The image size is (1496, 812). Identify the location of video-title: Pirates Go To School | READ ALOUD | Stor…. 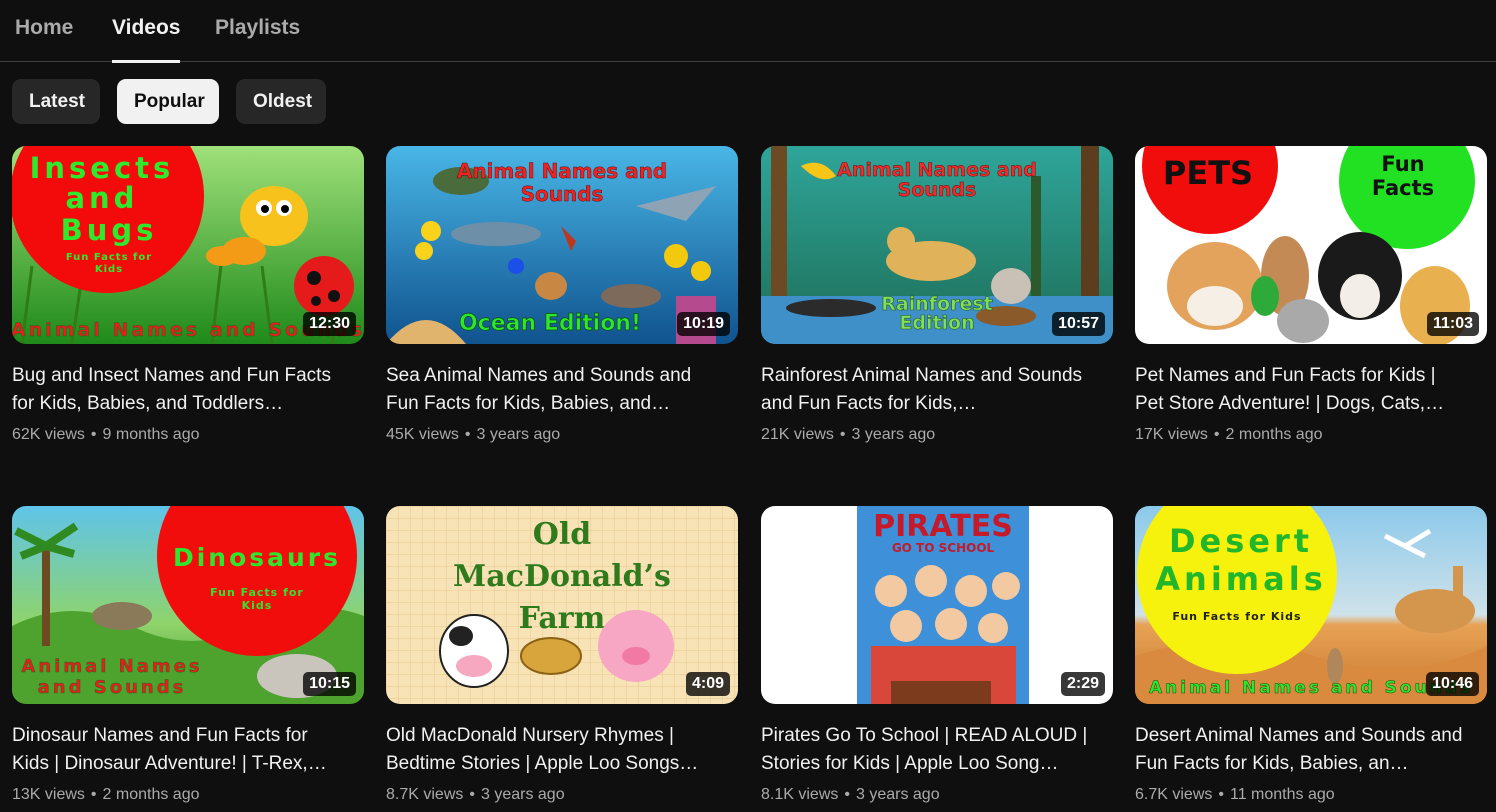
(926, 750).